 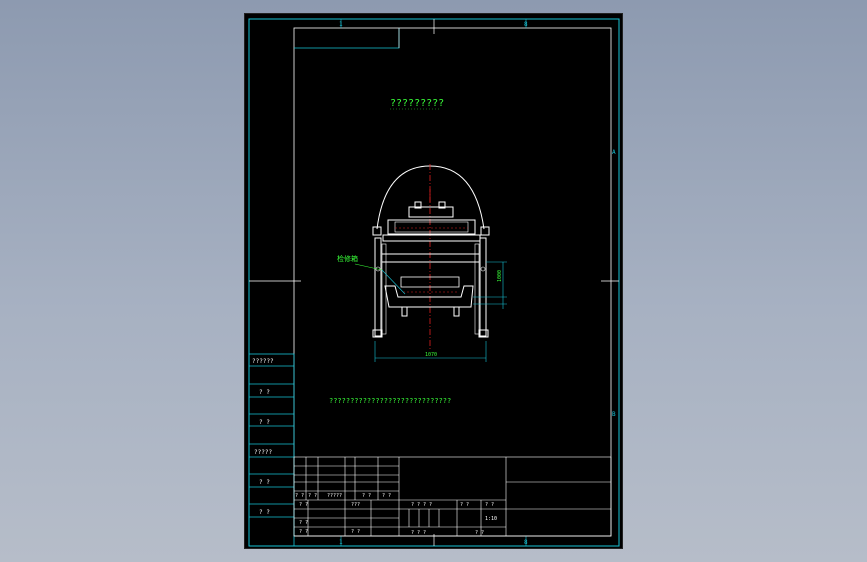 I want to click on side-table-row-5: ? ?, so click(x=264, y=482).